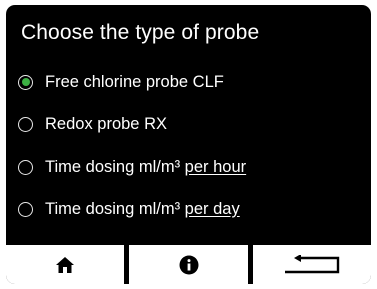 The image size is (377, 289). Describe the element at coordinates (215, 166) in the screenshot. I see `option-label-underlined: per hour` at that location.